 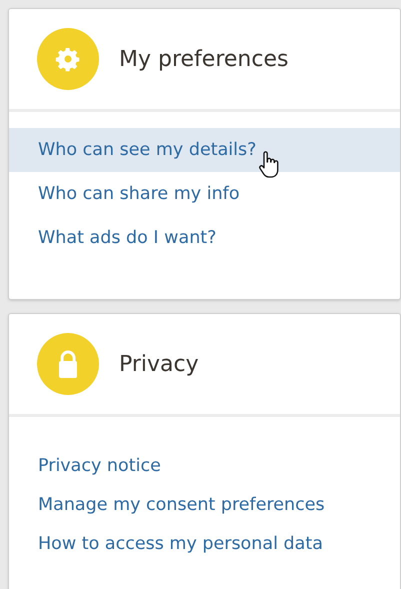 What do you see at coordinates (269, 165) in the screenshot?
I see `pointer-hand-icon` at bounding box center [269, 165].